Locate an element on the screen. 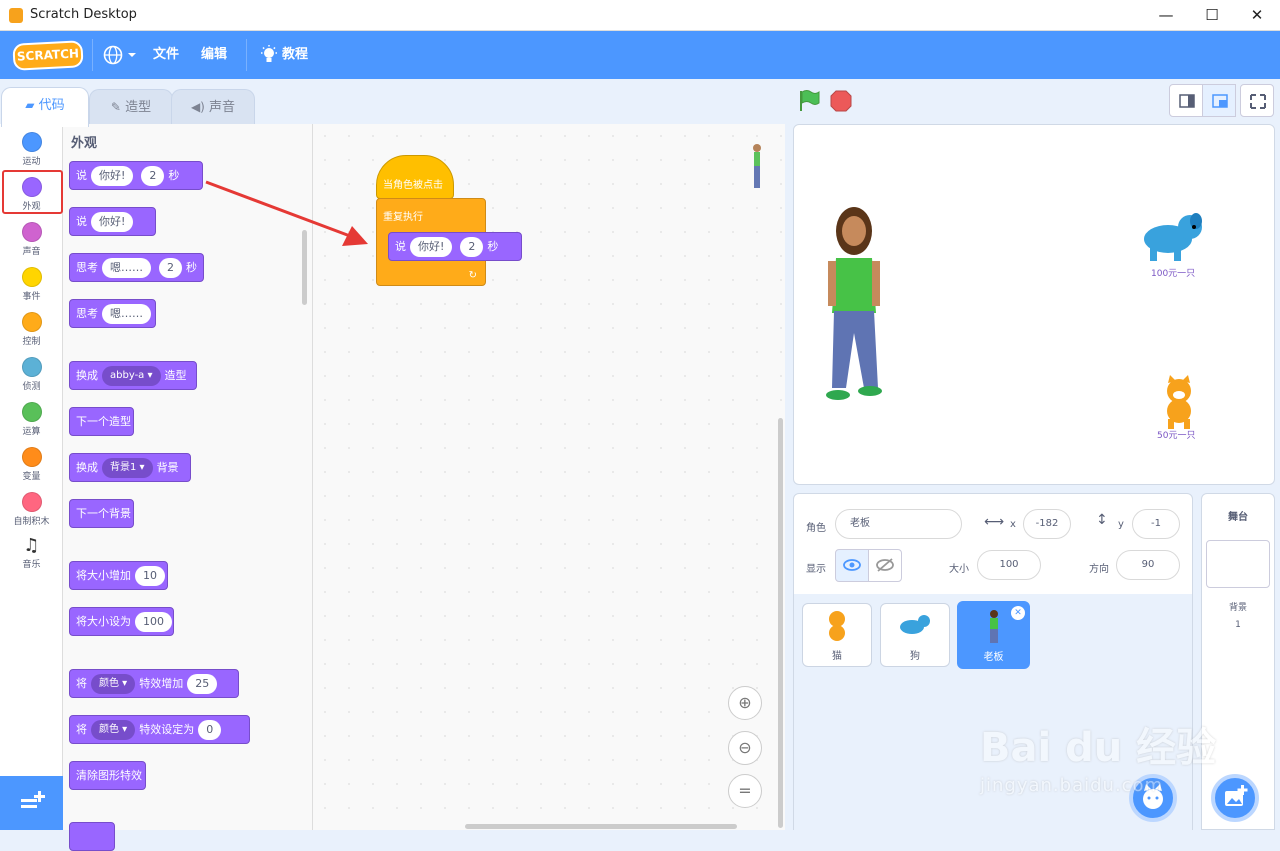 This screenshot has width=1280, height=851. category-events: 事件 is located at coordinates (31, 280).